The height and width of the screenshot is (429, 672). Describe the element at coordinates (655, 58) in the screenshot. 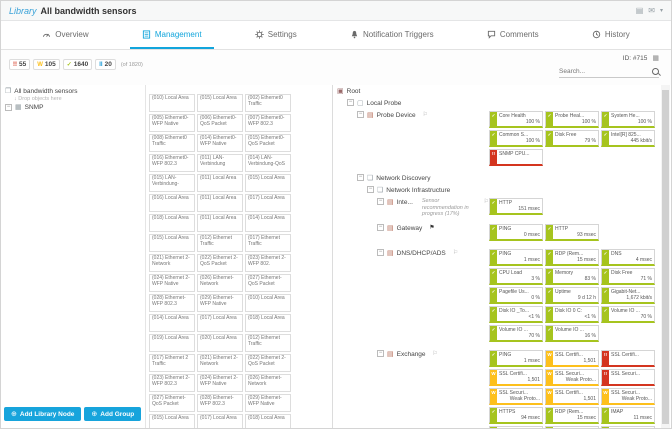

I see `qr-icon: ▦` at that location.